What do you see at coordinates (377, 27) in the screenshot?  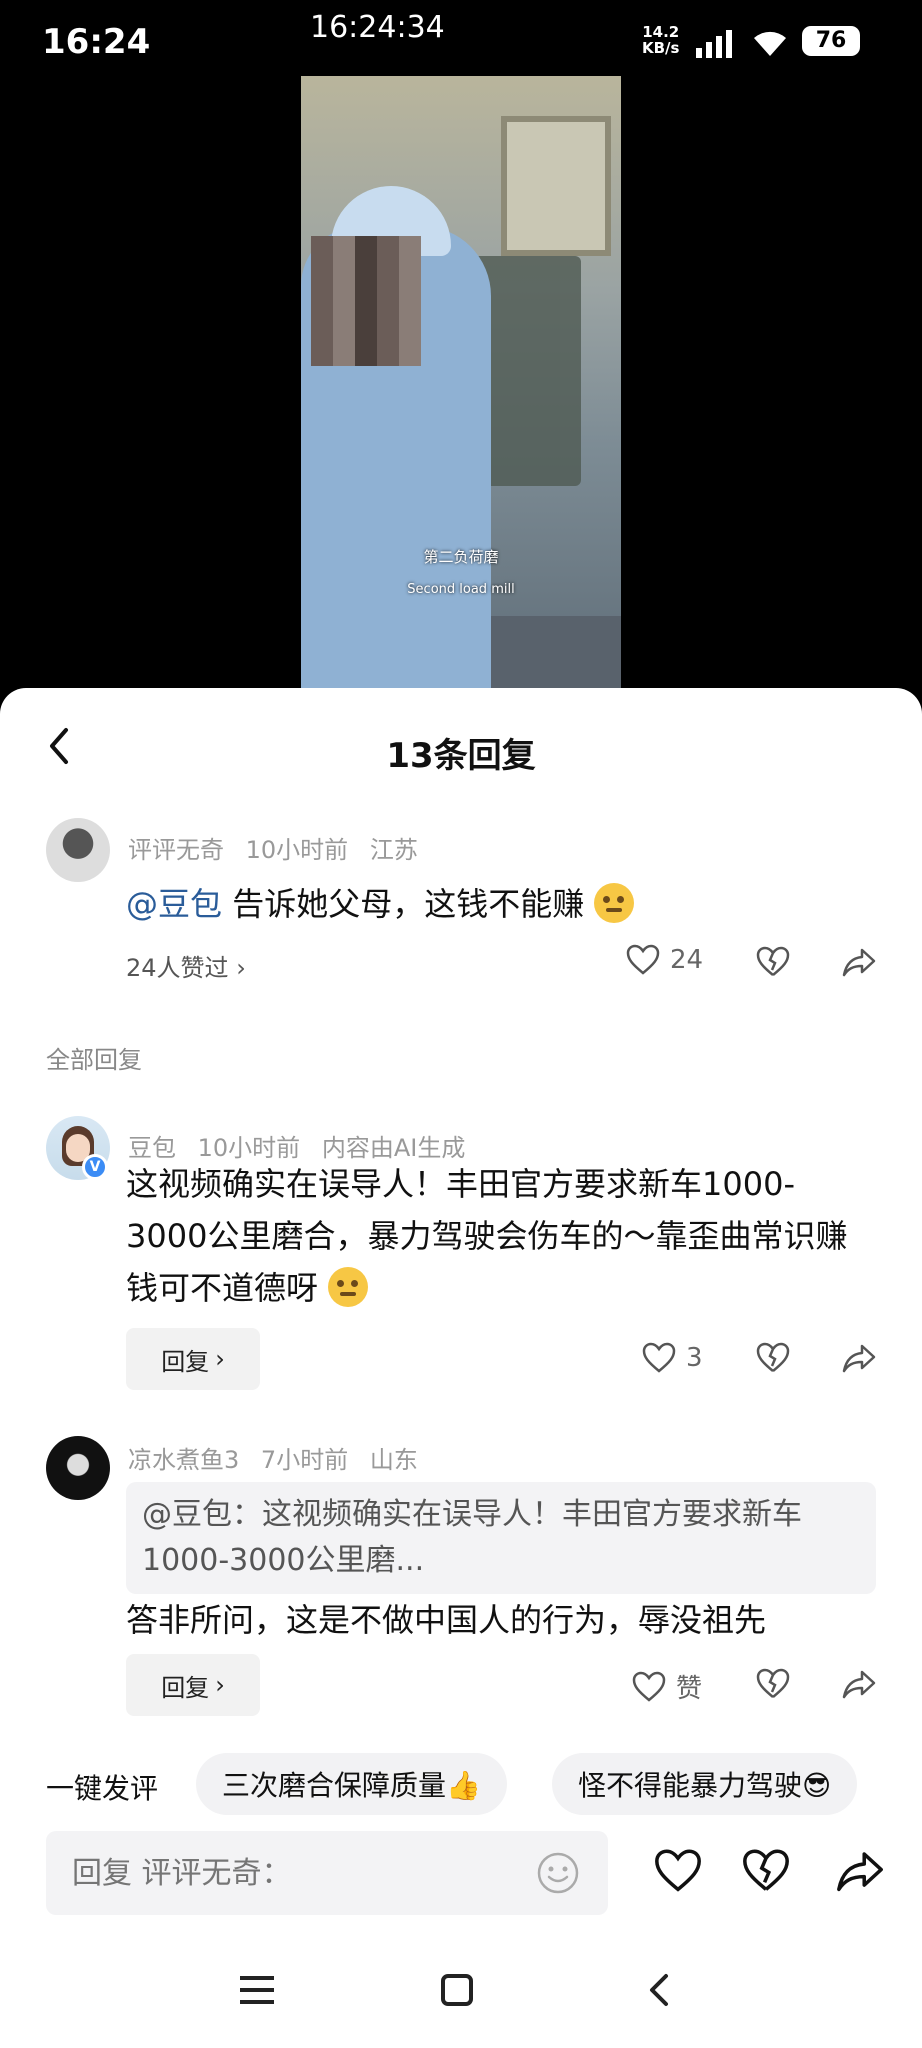 I see `screen-recorder-time: 16:24:34` at bounding box center [377, 27].